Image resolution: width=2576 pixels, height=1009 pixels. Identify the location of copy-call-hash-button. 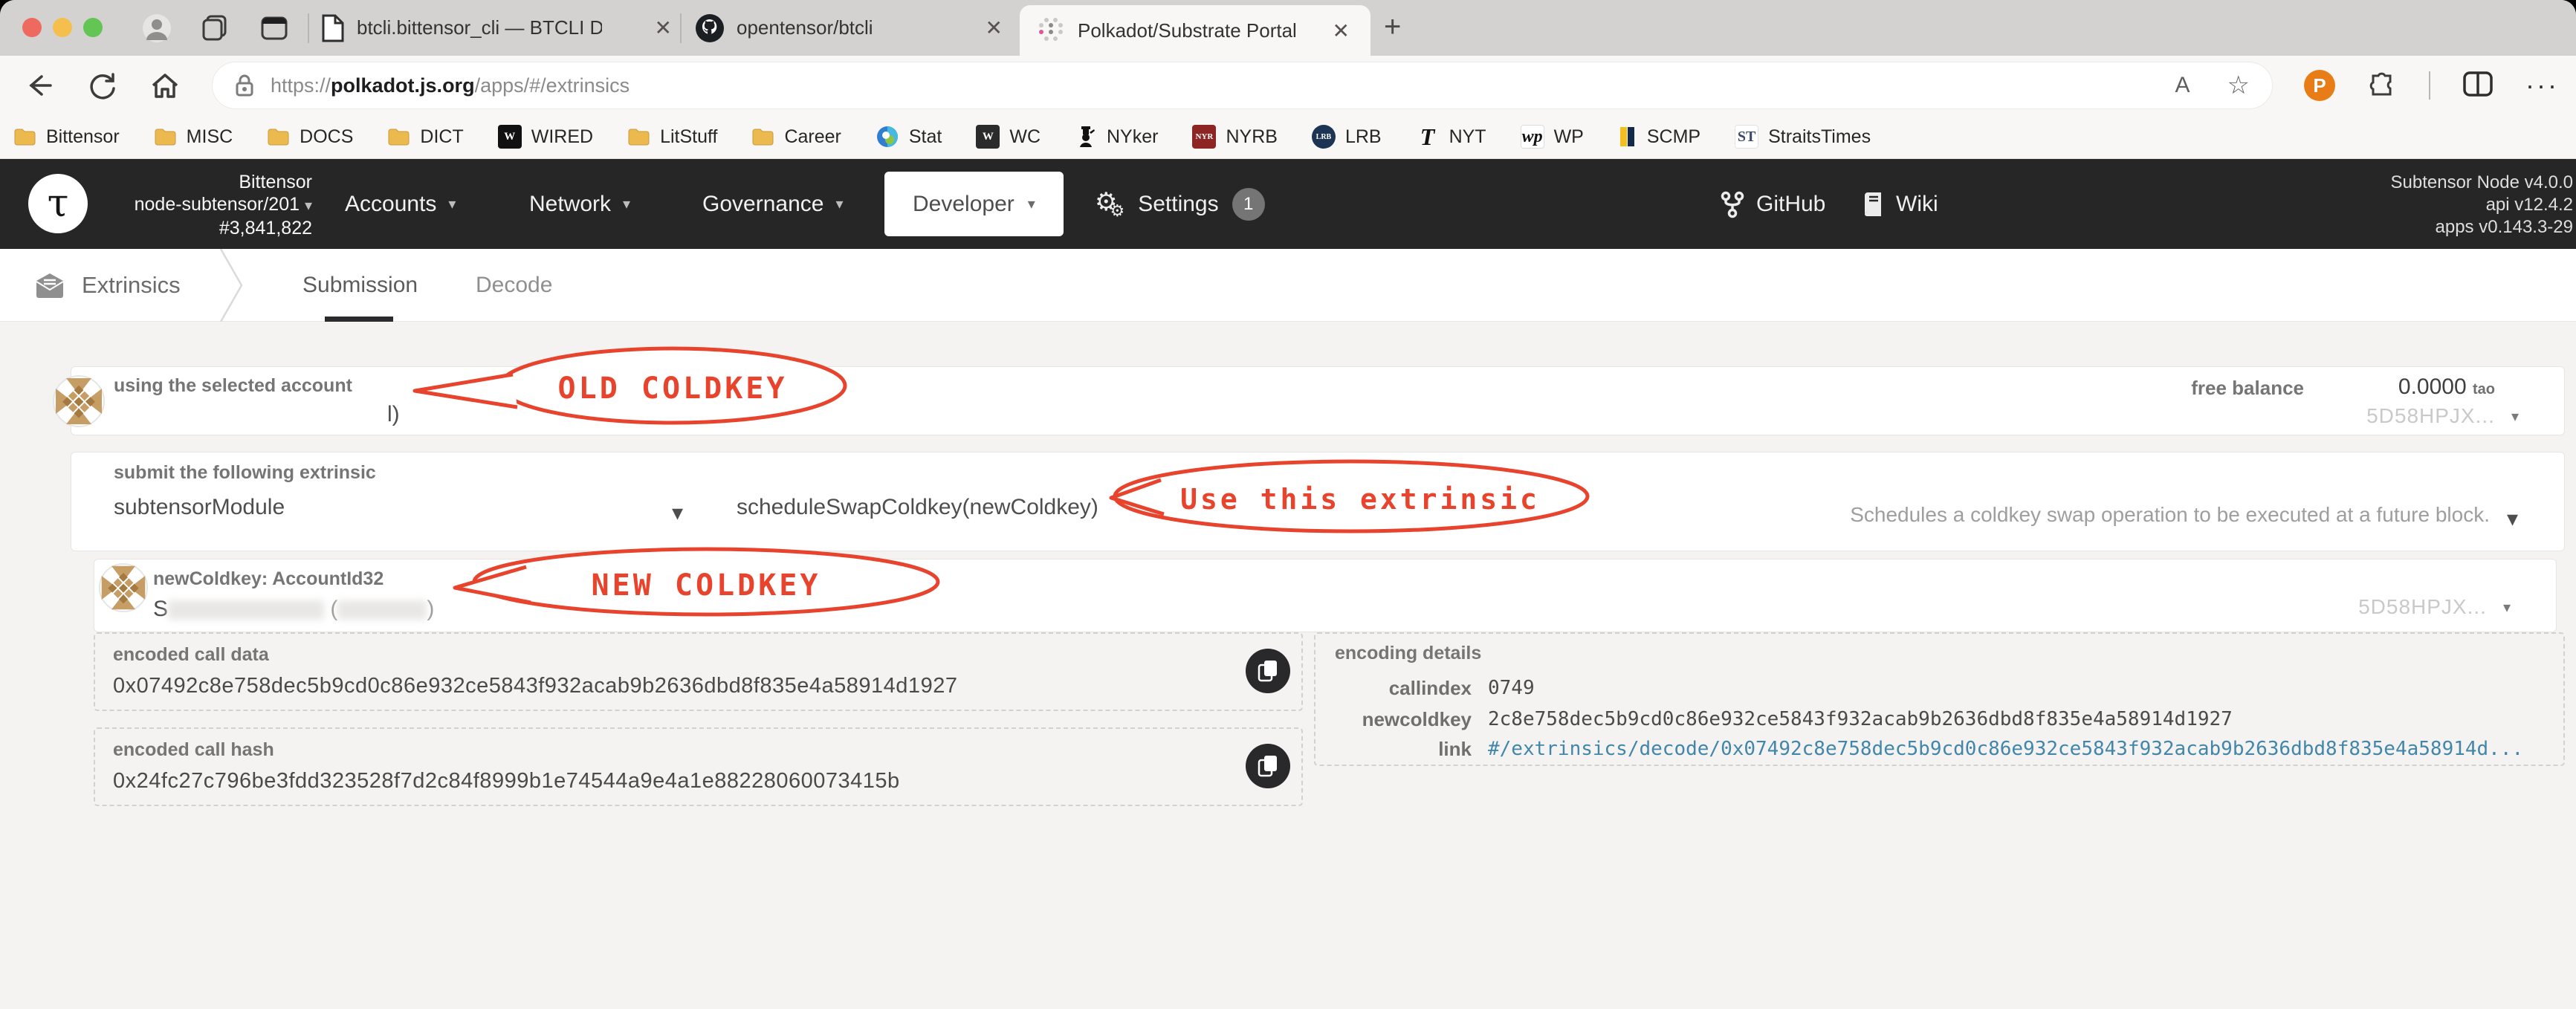
(1268, 766).